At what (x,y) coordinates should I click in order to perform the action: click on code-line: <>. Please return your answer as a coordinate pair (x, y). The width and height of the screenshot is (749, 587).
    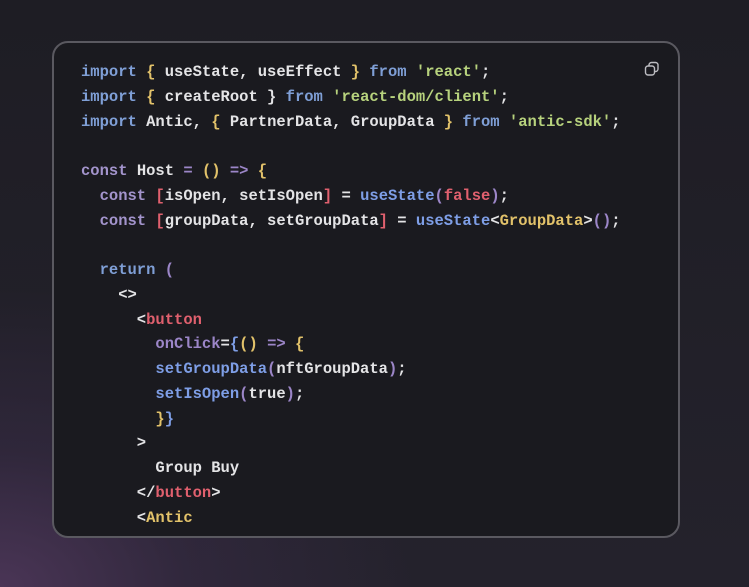
    Looking at the image, I should click on (351, 295).